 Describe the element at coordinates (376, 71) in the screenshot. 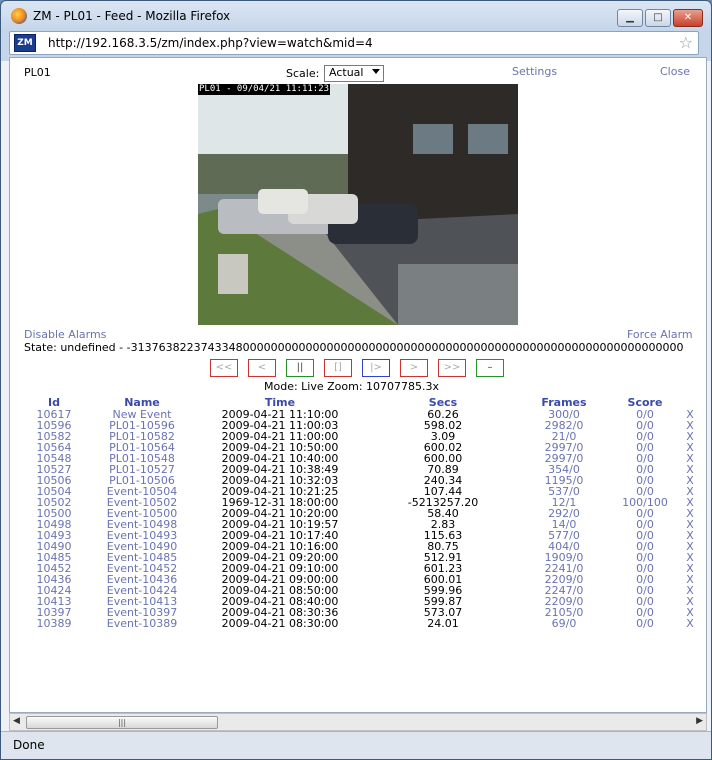

I see `chevron-down-icon` at that location.